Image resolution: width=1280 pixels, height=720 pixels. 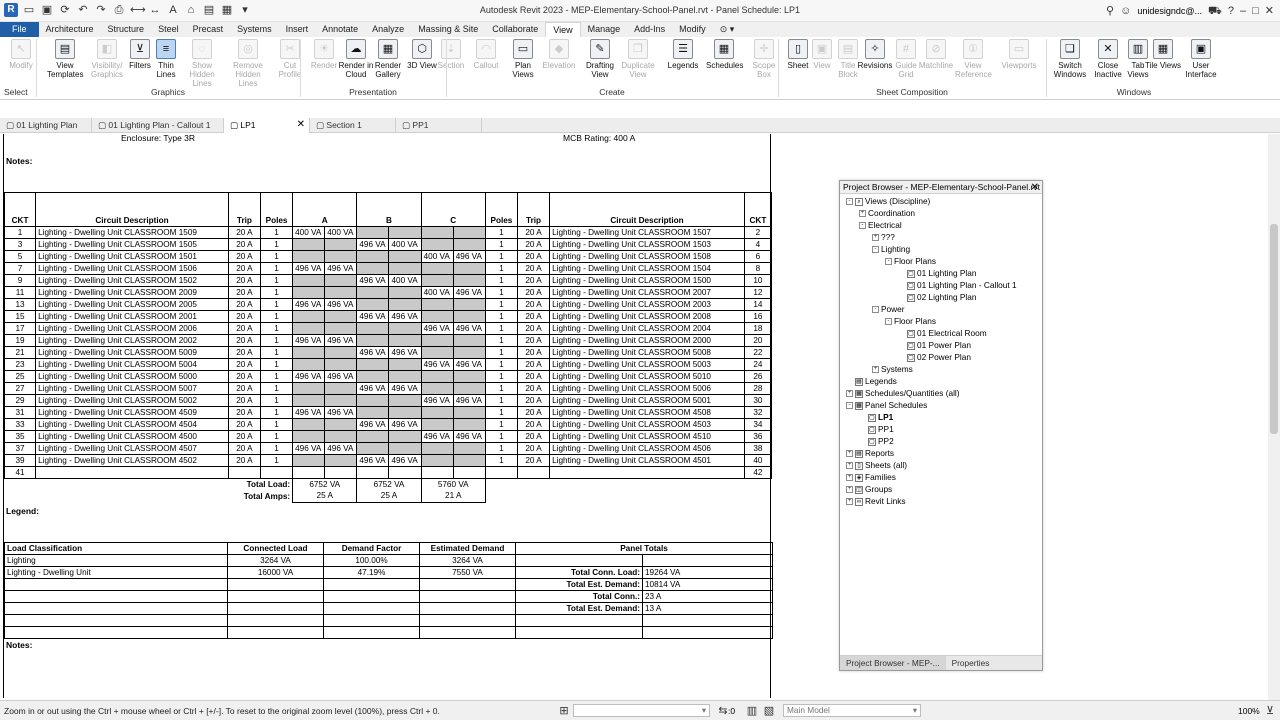 I want to click on view-tab-01-lighting-plan: ▢ 01 Lighting Plan, so click(x=46, y=125).